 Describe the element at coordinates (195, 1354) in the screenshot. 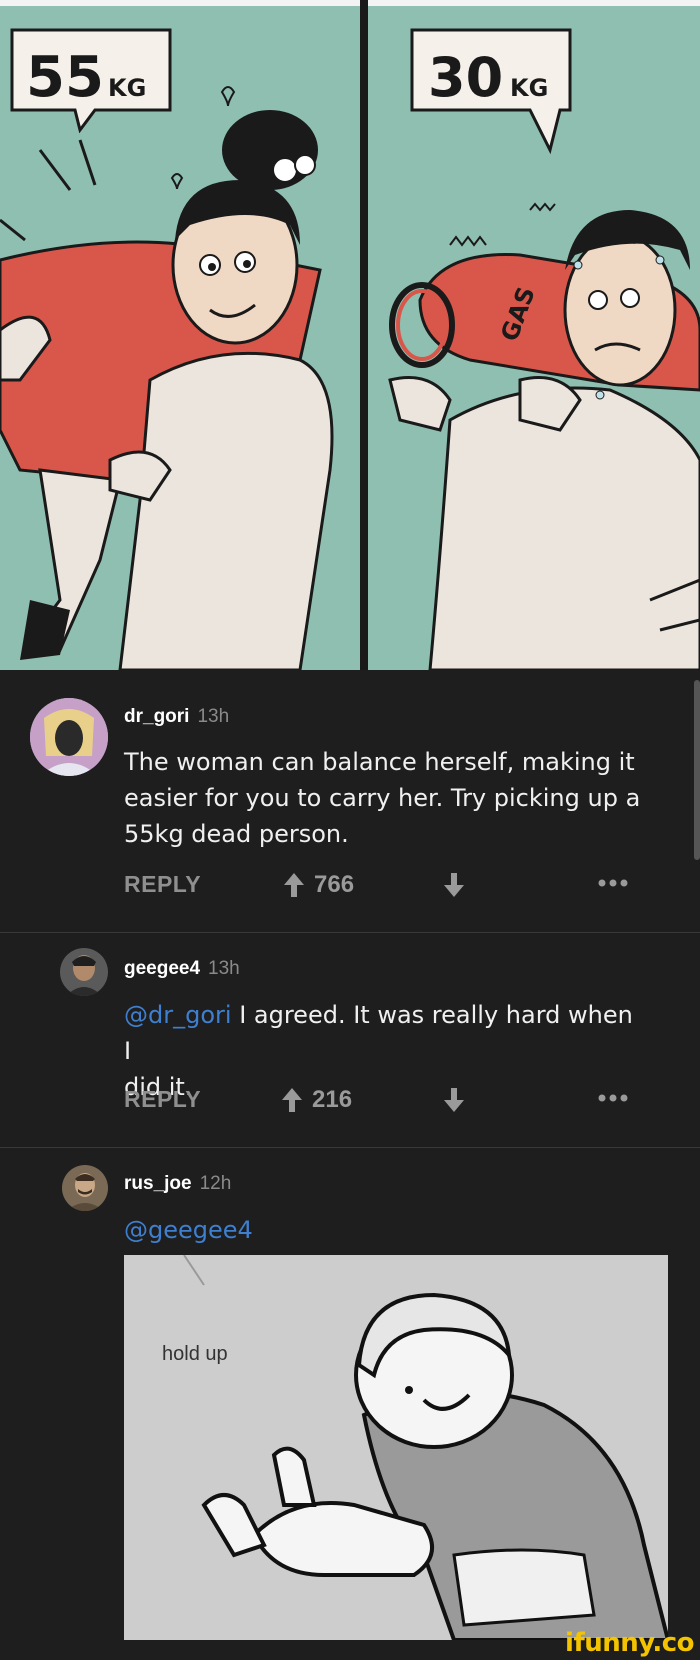

I see `meme-caption: hold up` at that location.